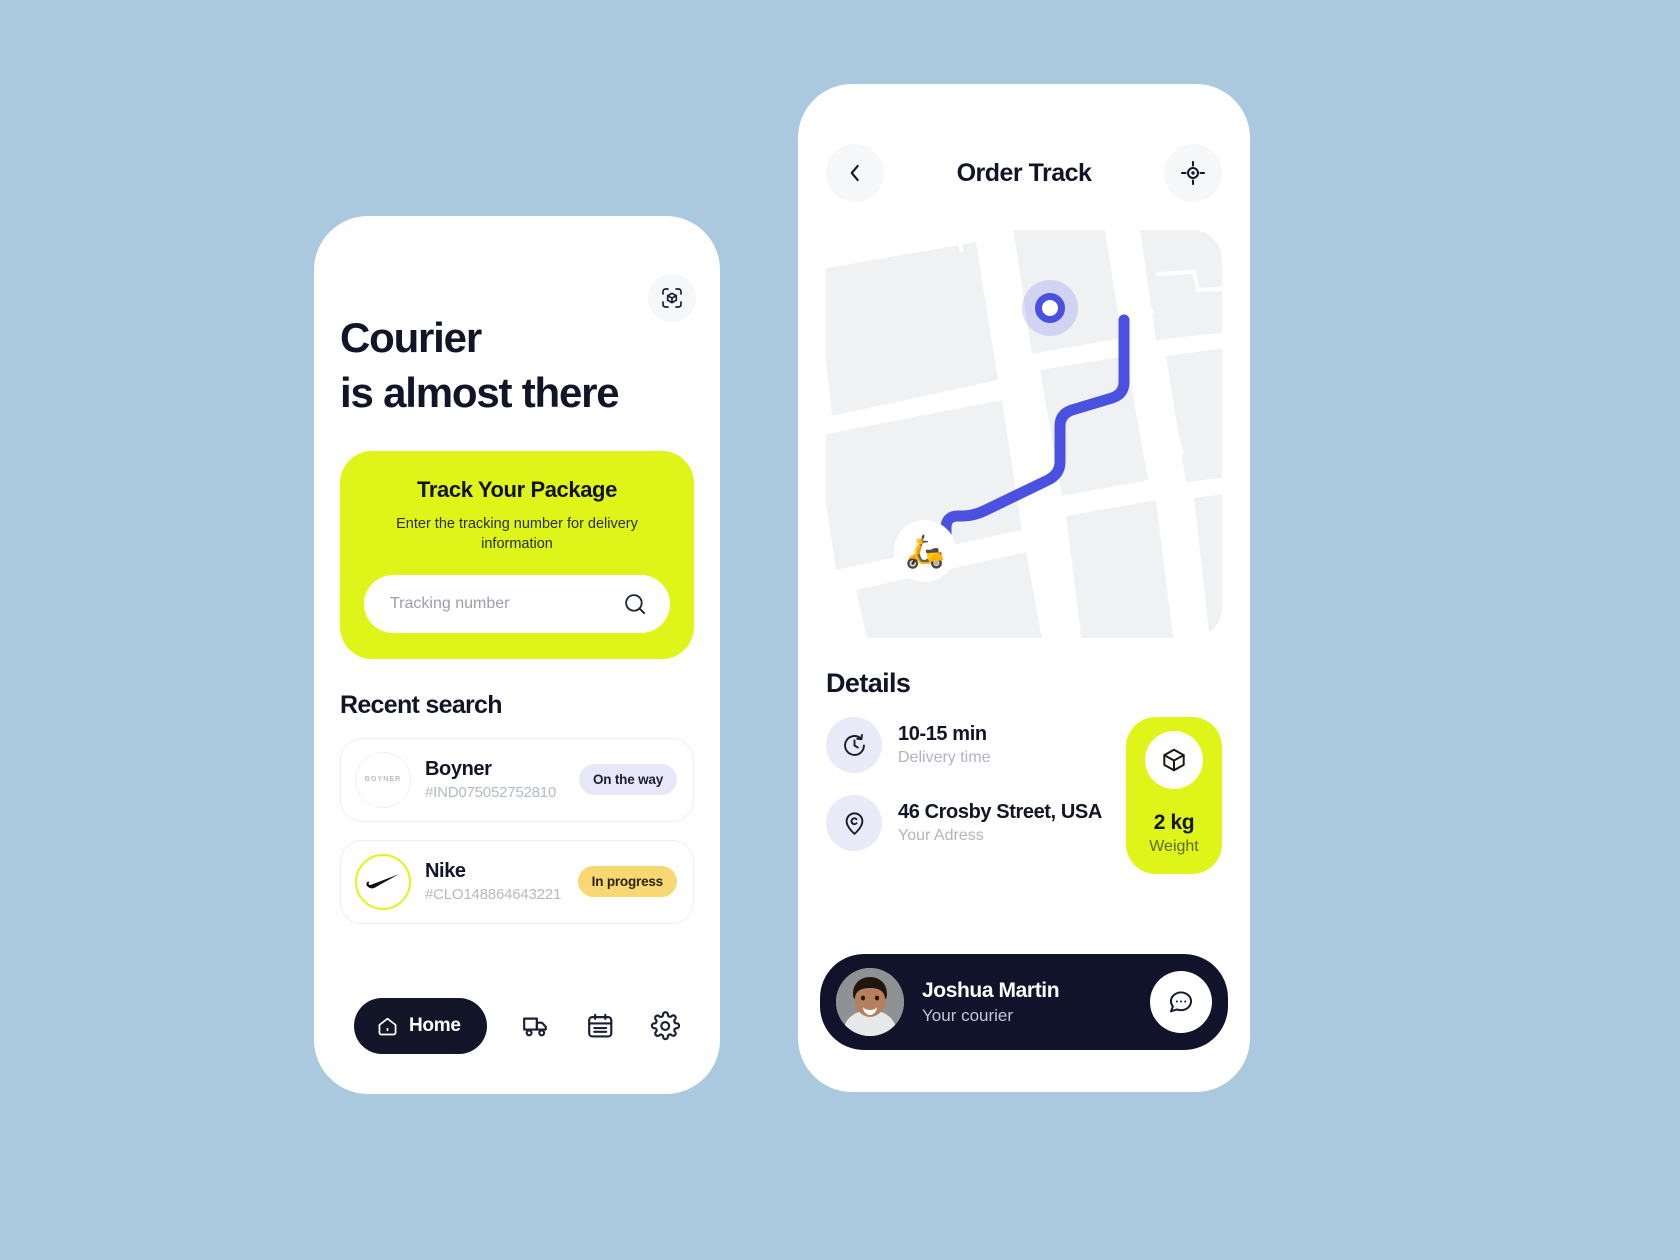 This screenshot has width=1680, height=1260. What do you see at coordinates (1174, 822) in the screenshot?
I see `weight-value: 2 kg` at bounding box center [1174, 822].